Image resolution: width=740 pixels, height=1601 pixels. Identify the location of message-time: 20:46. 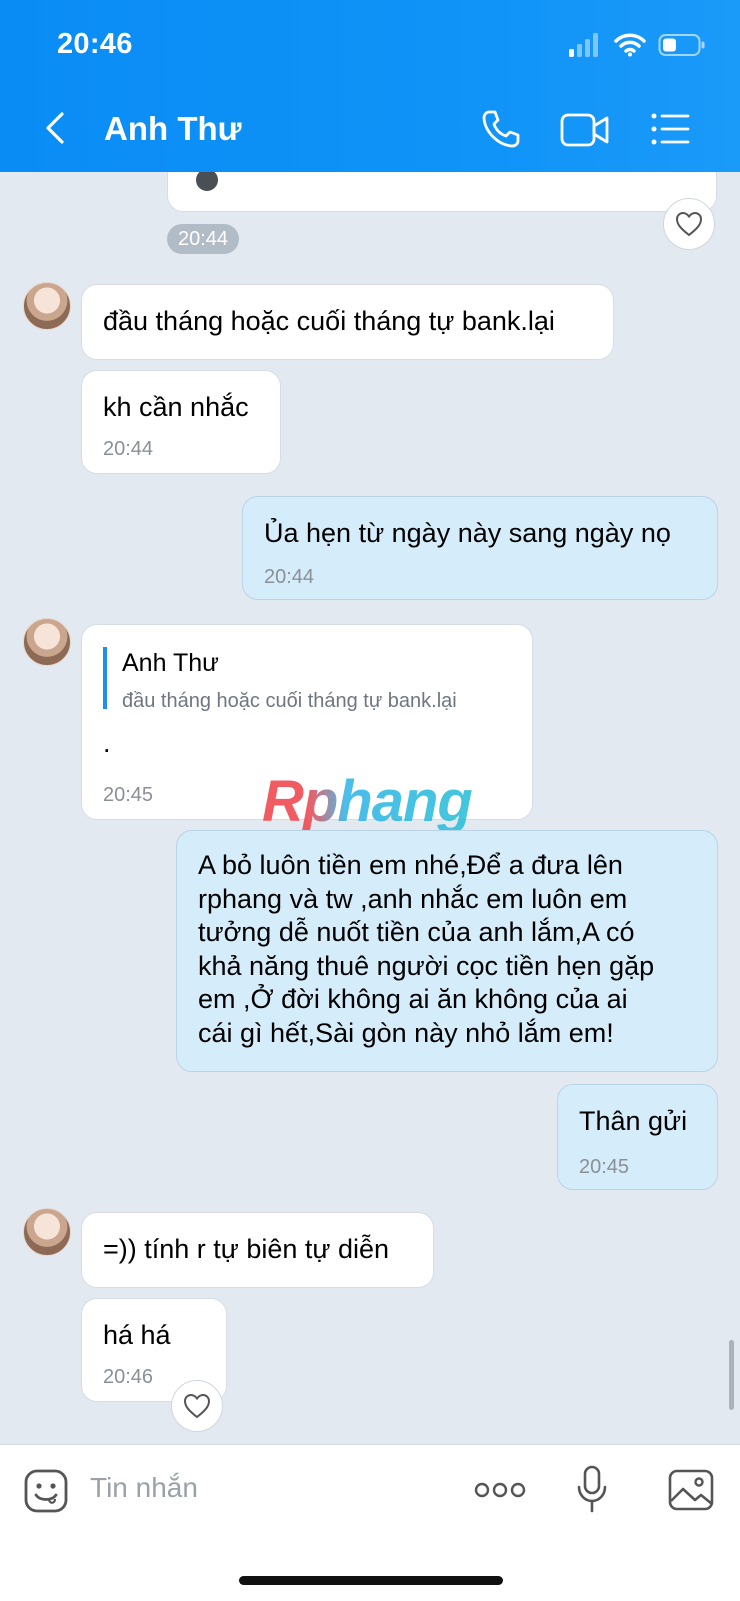
(128, 1377).